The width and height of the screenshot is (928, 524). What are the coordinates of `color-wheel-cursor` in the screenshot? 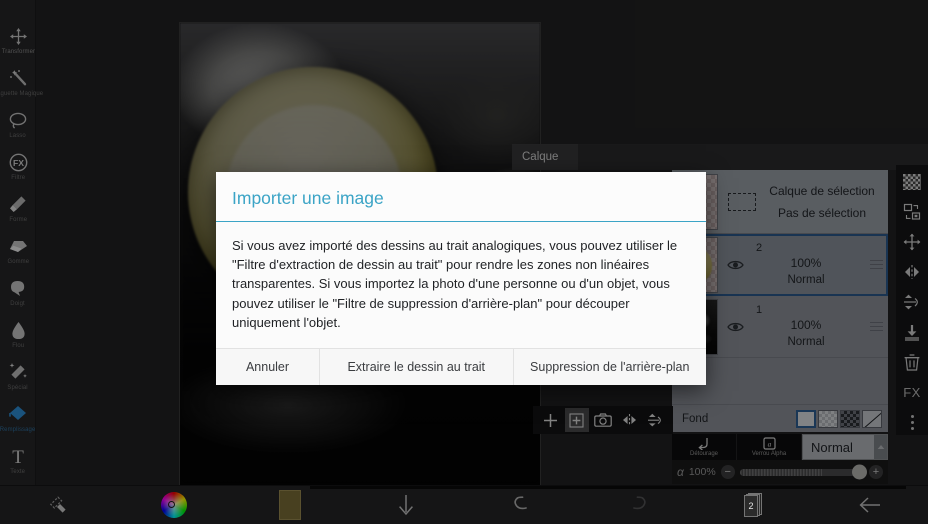 It's located at (171, 504).